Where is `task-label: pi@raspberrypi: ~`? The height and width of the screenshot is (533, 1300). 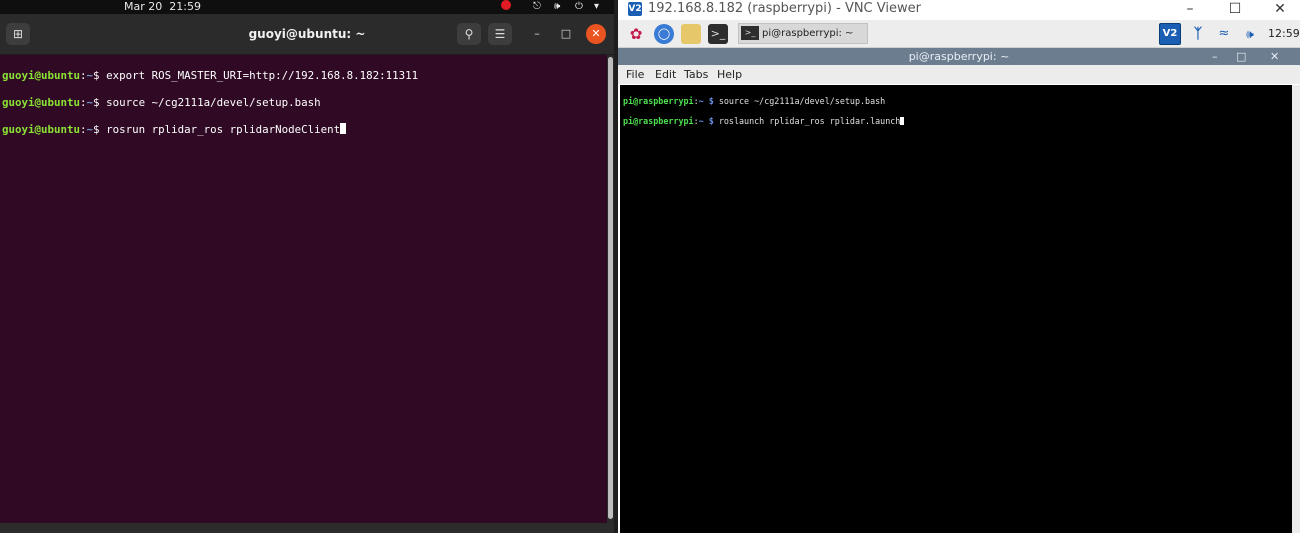 task-label: pi@raspberrypi: ~ is located at coordinates (808, 33).